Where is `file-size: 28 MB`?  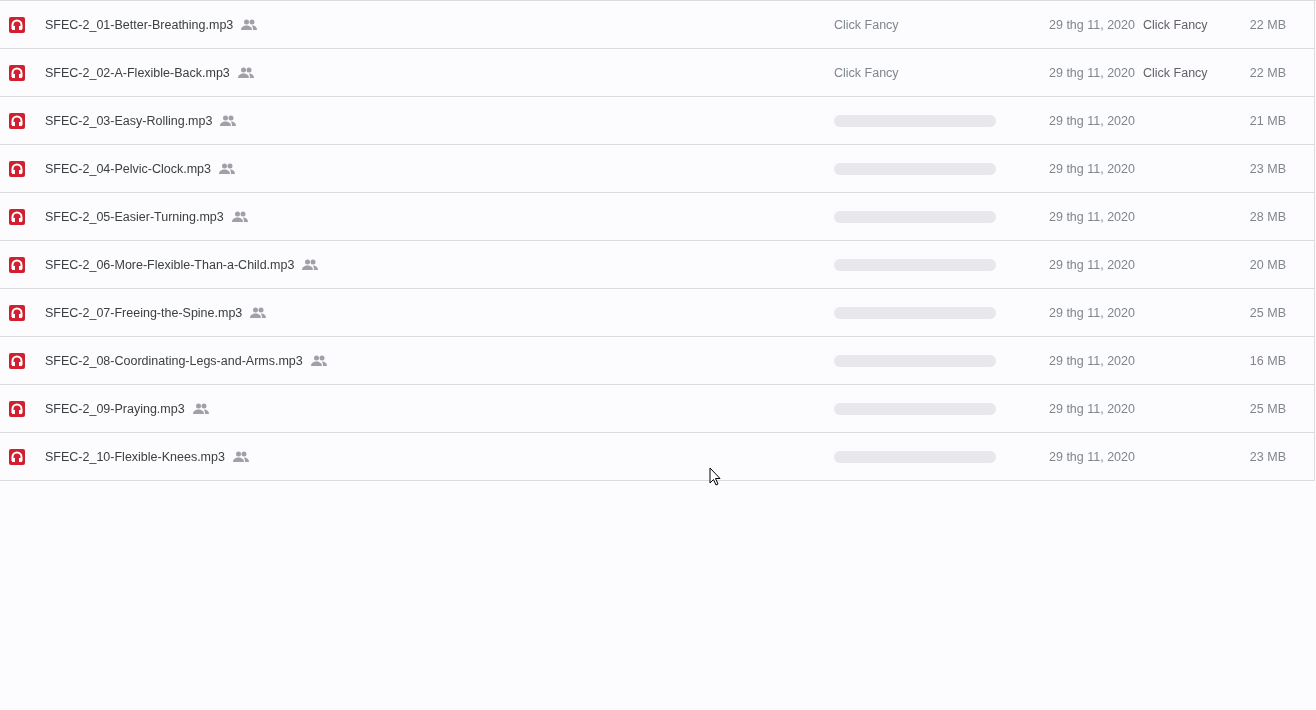
file-size: 28 MB is located at coordinates (1267, 216).